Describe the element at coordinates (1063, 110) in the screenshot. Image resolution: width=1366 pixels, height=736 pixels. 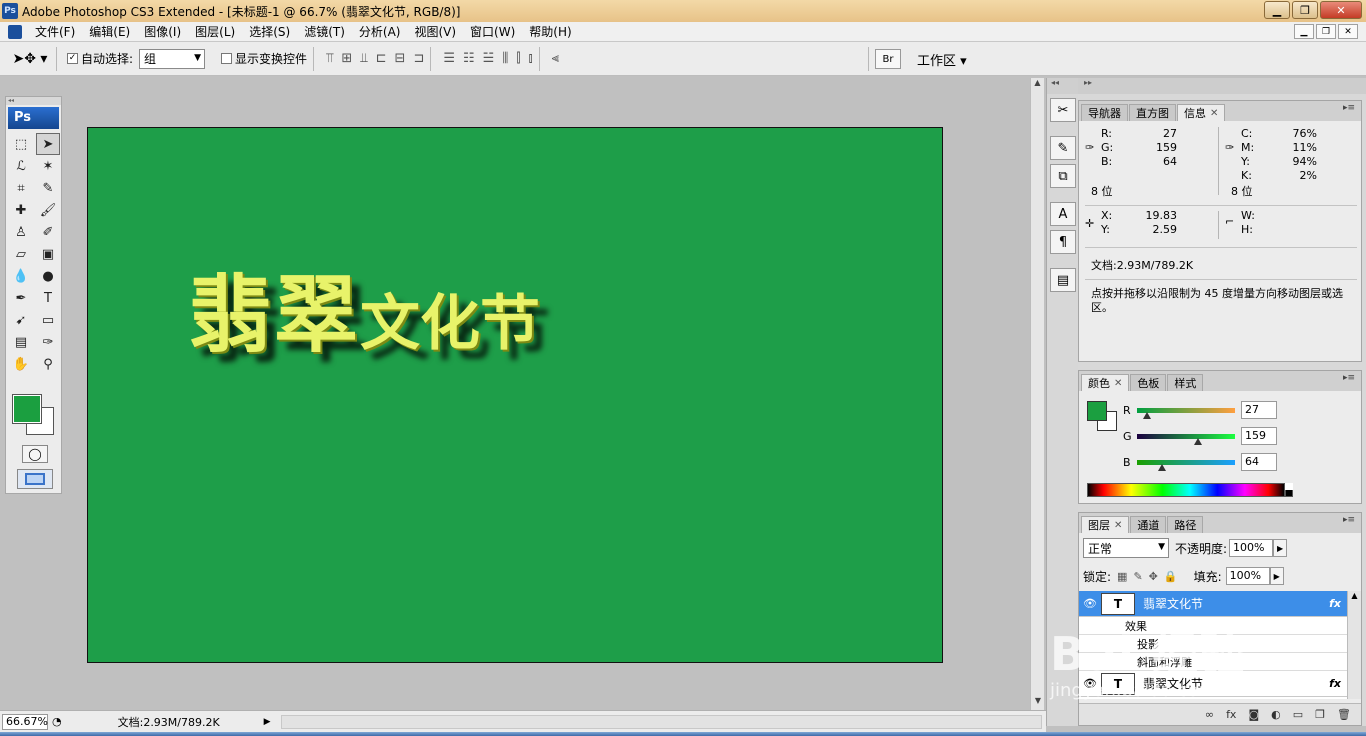
I see `tool-presets-icon: ✂` at that location.